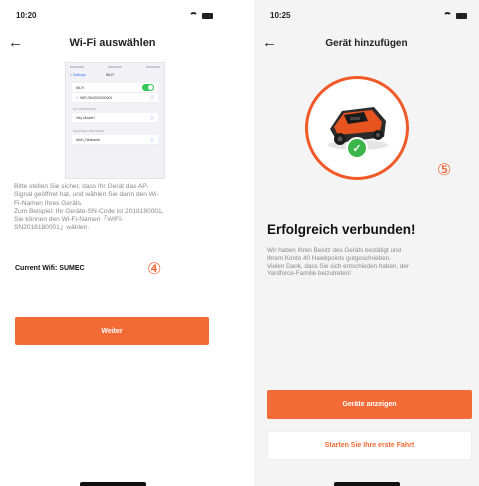 Image resolution: width=479 pixels, height=486 pixels. I want to click on success-heading: Erfolgreich verbunden!, so click(341, 229).